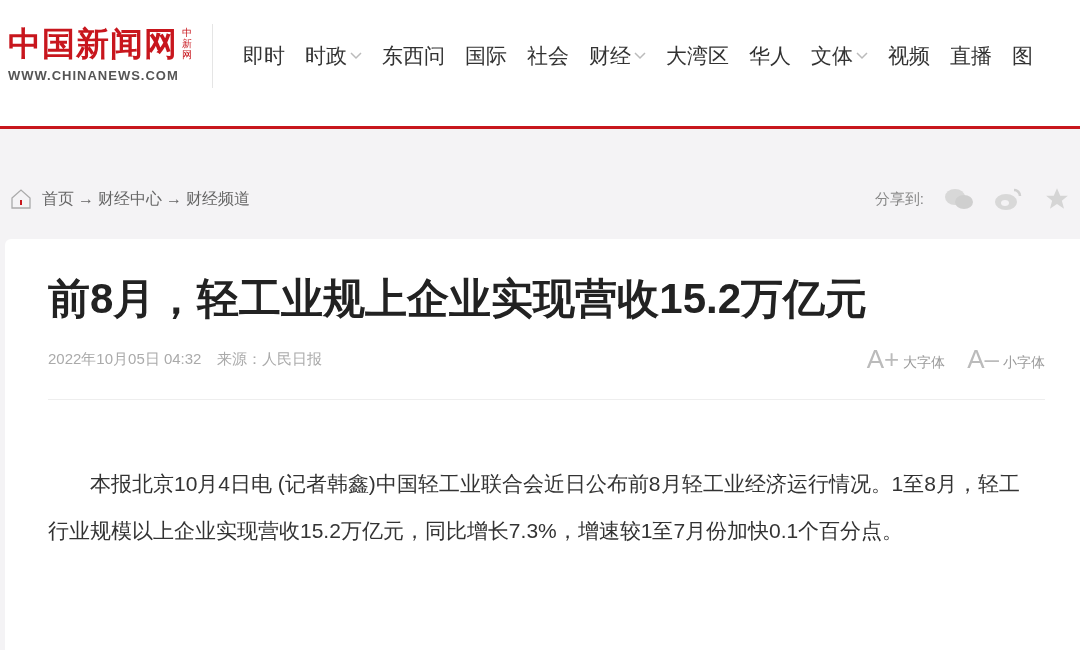  What do you see at coordinates (218, 199) in the screenshot?
I see `breadcrumb-link: 财经频道` at bounding box center [218, 199].